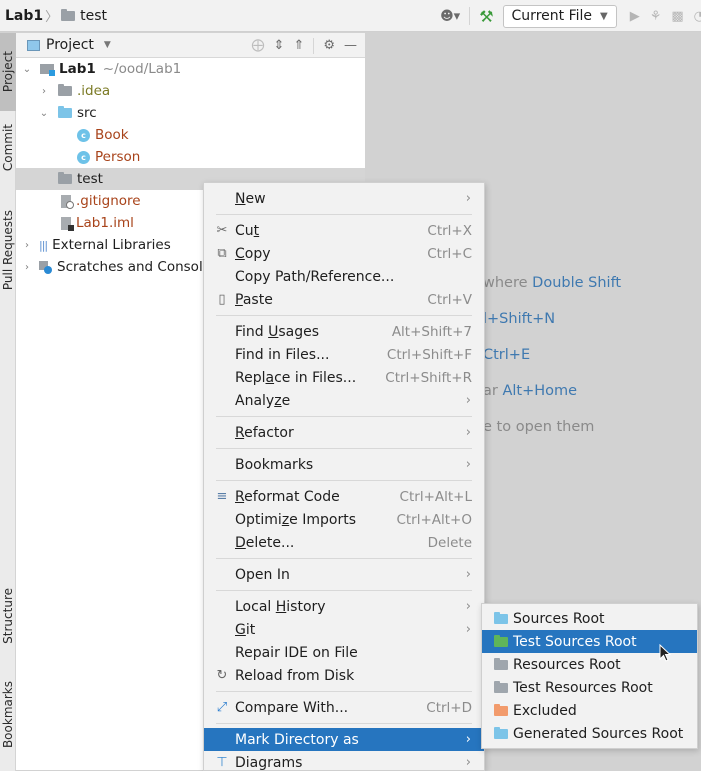 The width and height of the screenshot is (701, 771). Describe the element at coordinates (470, 16) in the screenshot. I see `toolbar-divider` at that location.